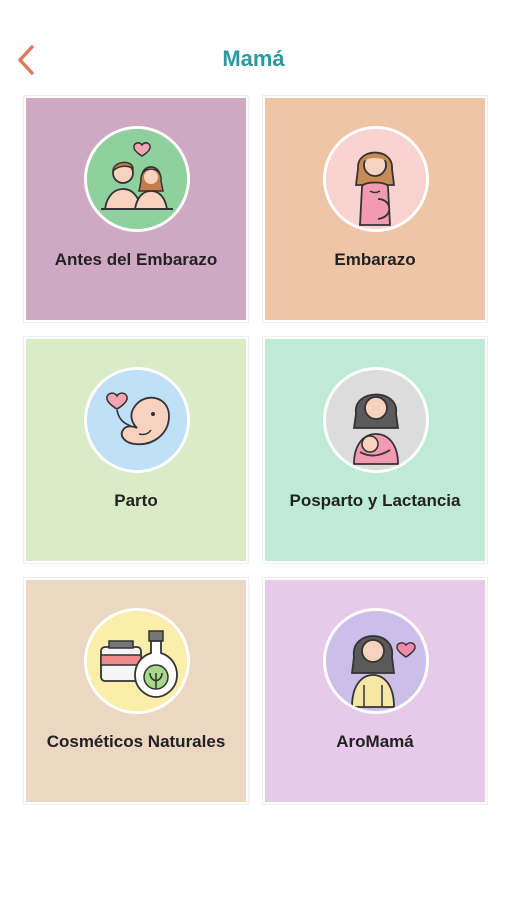  What do you see at coordinates (376, 420) in the screenshot?
I see `breastfeeding-icon` at bounding box center [376, 420].